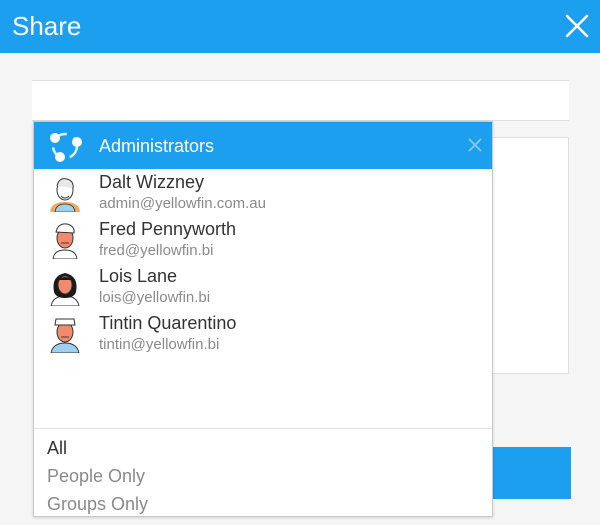  What do you see at coordinates (152, 182) in the screenshot?
I see `user-name: Dalt Wizzney` at bounding box center [152, 182].